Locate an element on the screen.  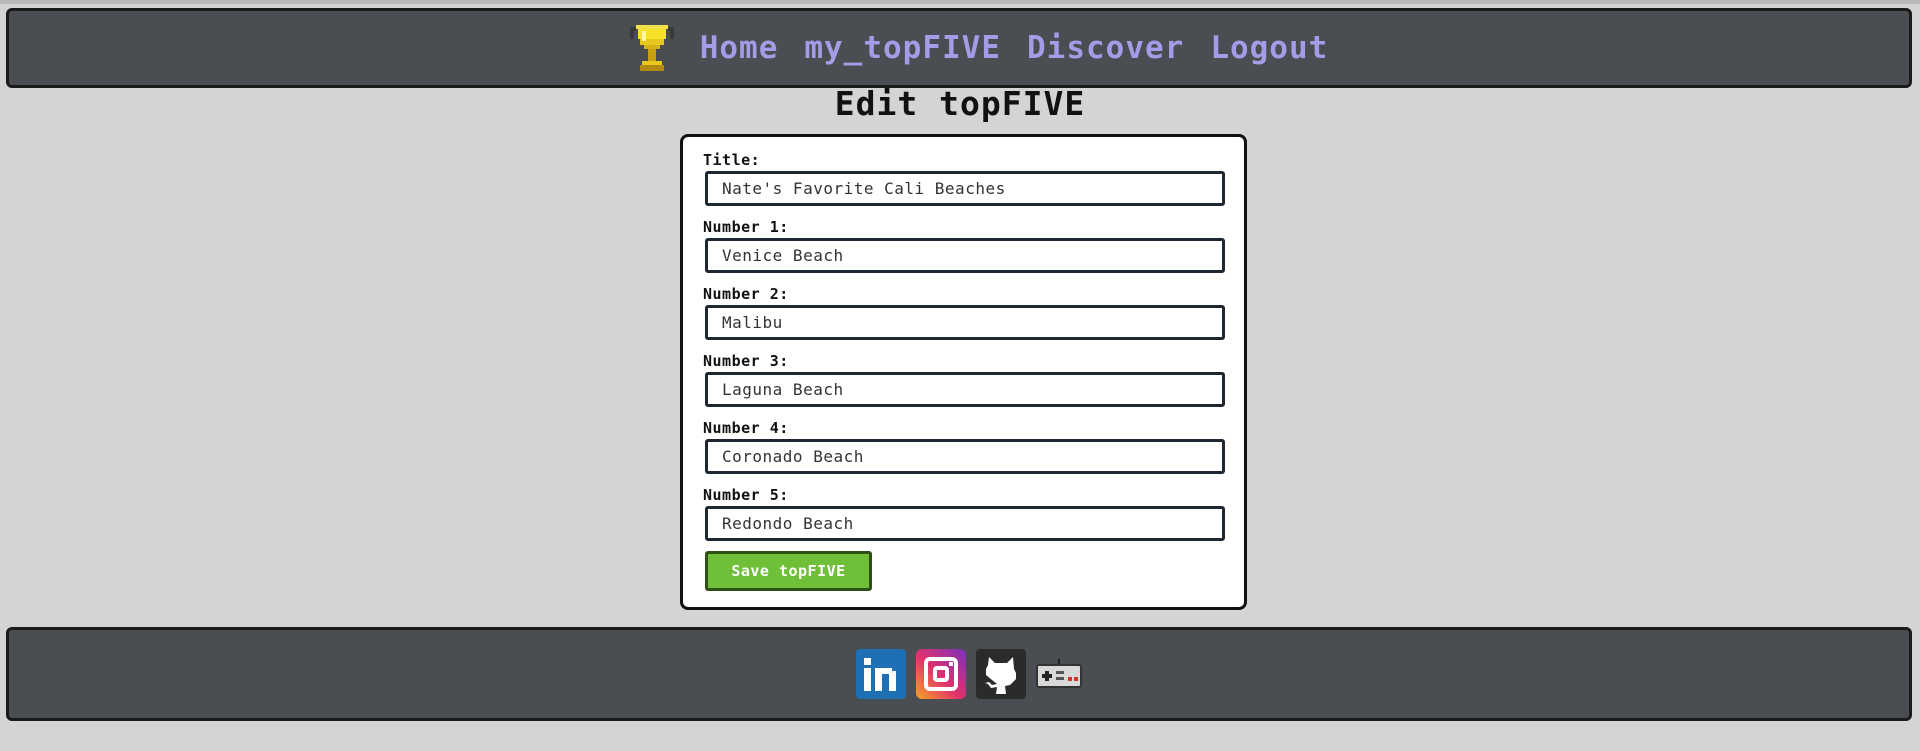
instagram-icon is located at coordinates (941, 674).